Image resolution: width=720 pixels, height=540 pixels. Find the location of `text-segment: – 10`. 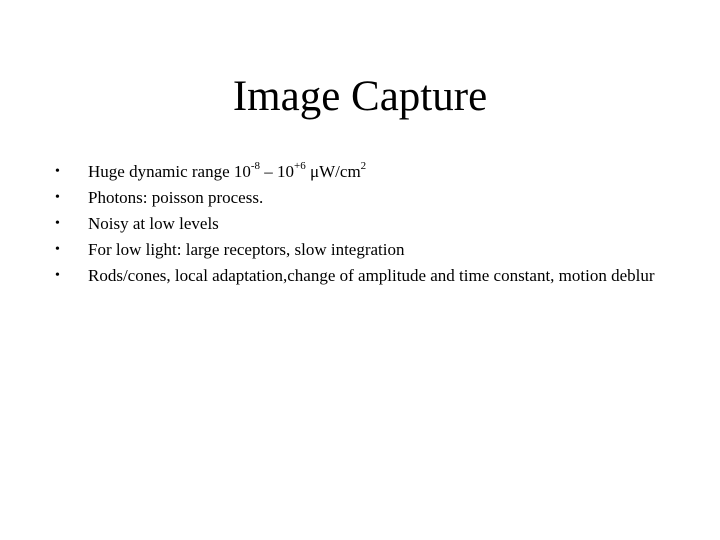

text-segment: – 10 is located at coordinates (277, 171).